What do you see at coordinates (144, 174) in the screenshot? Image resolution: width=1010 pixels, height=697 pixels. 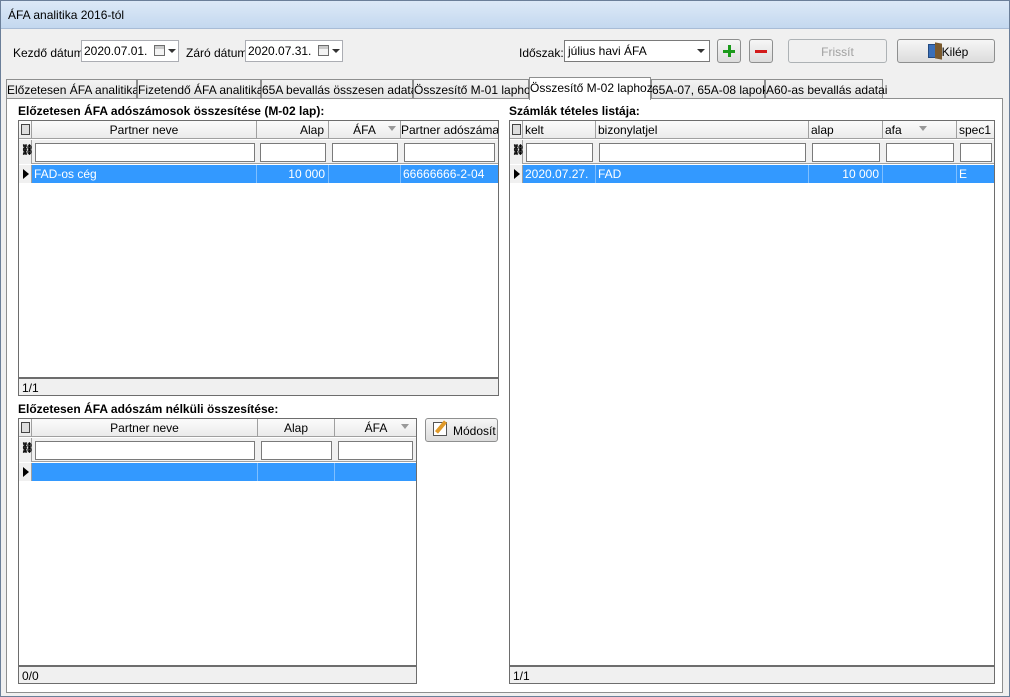 I see `cell-partner: FAD-os cég` at bounding box center [144, 174].